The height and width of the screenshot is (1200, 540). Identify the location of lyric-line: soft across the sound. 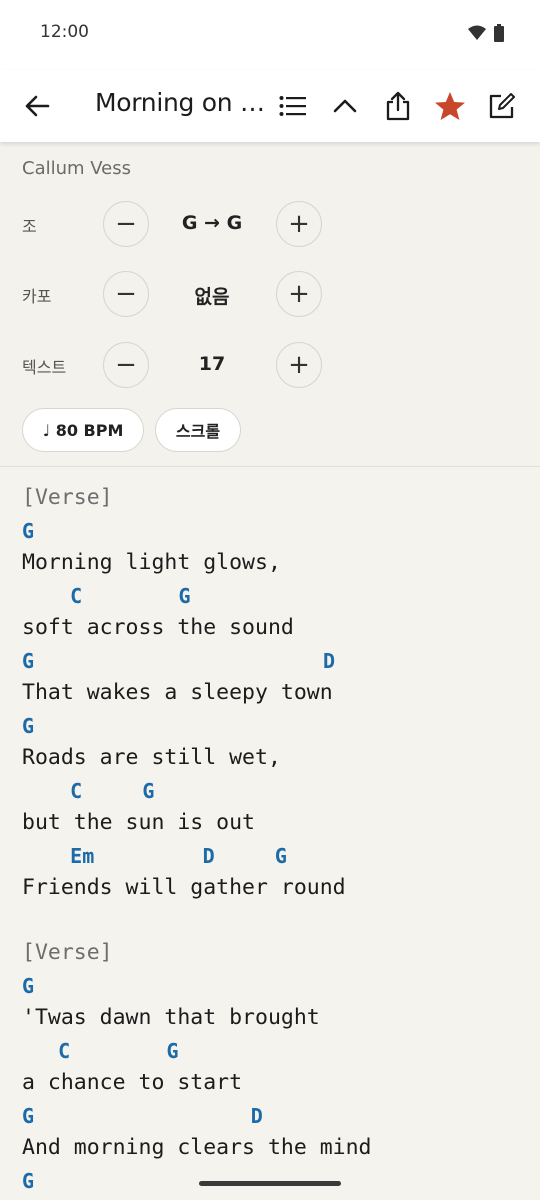
(158, 627).